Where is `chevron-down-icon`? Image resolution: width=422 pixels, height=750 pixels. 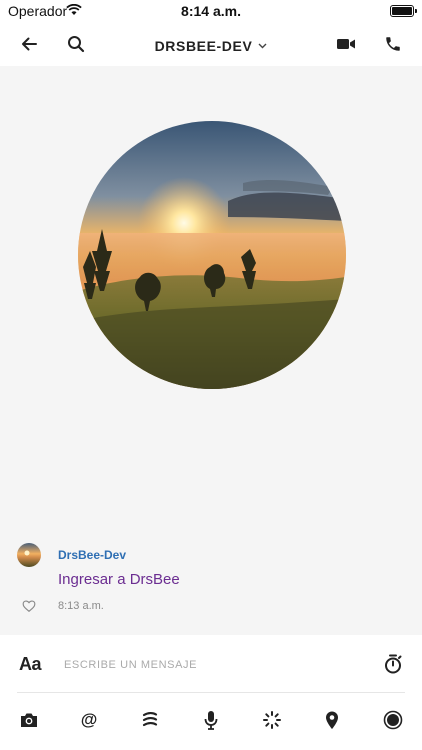 chevron-down-icon is located at coordinates (262, 44).